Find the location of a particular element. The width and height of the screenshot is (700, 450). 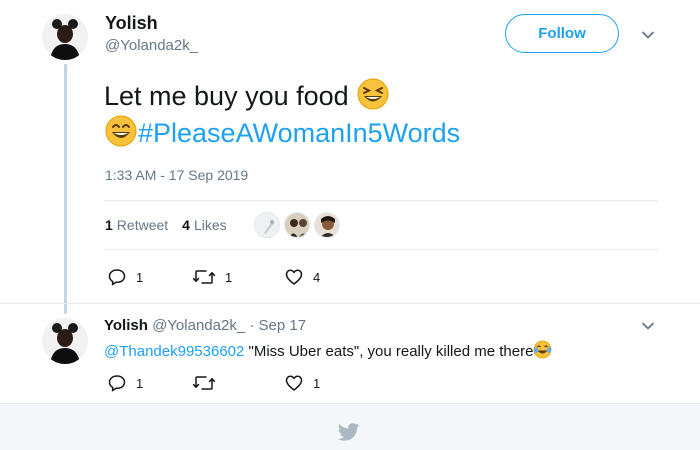

liker-avatars is located at coordinates (297, 225).